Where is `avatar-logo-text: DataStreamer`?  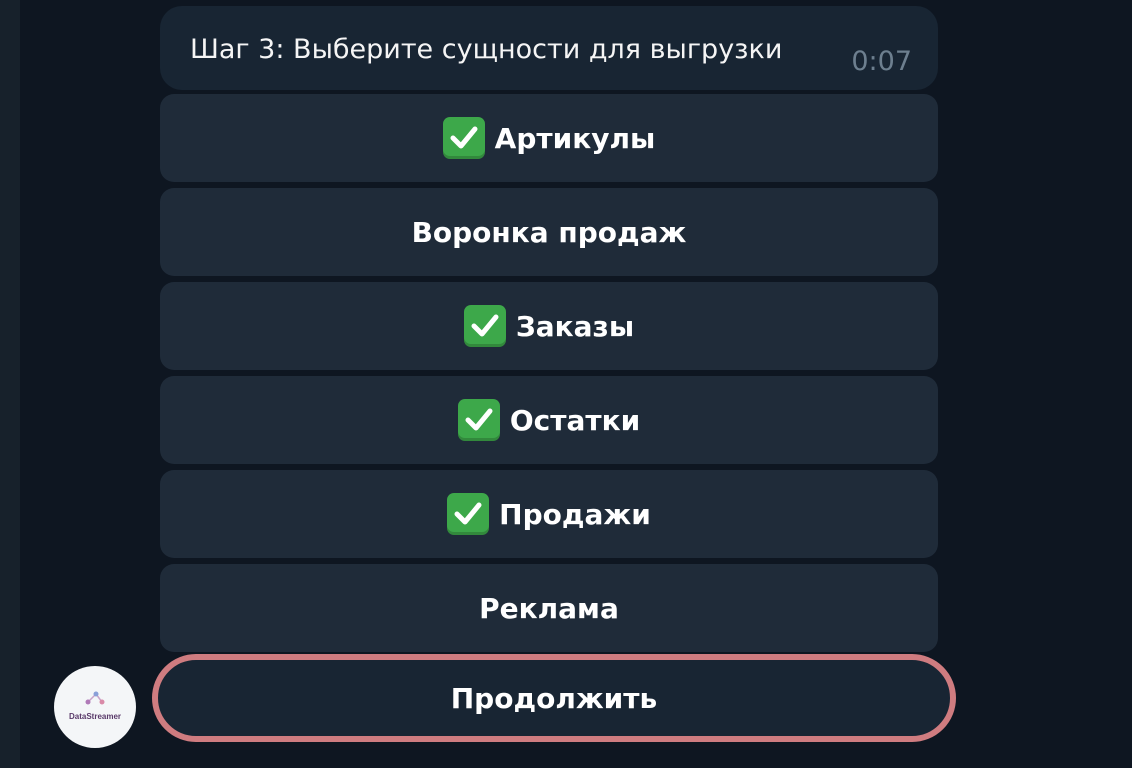 avatar-logo-text: DataStreamer is located at coordinates (95, 716).